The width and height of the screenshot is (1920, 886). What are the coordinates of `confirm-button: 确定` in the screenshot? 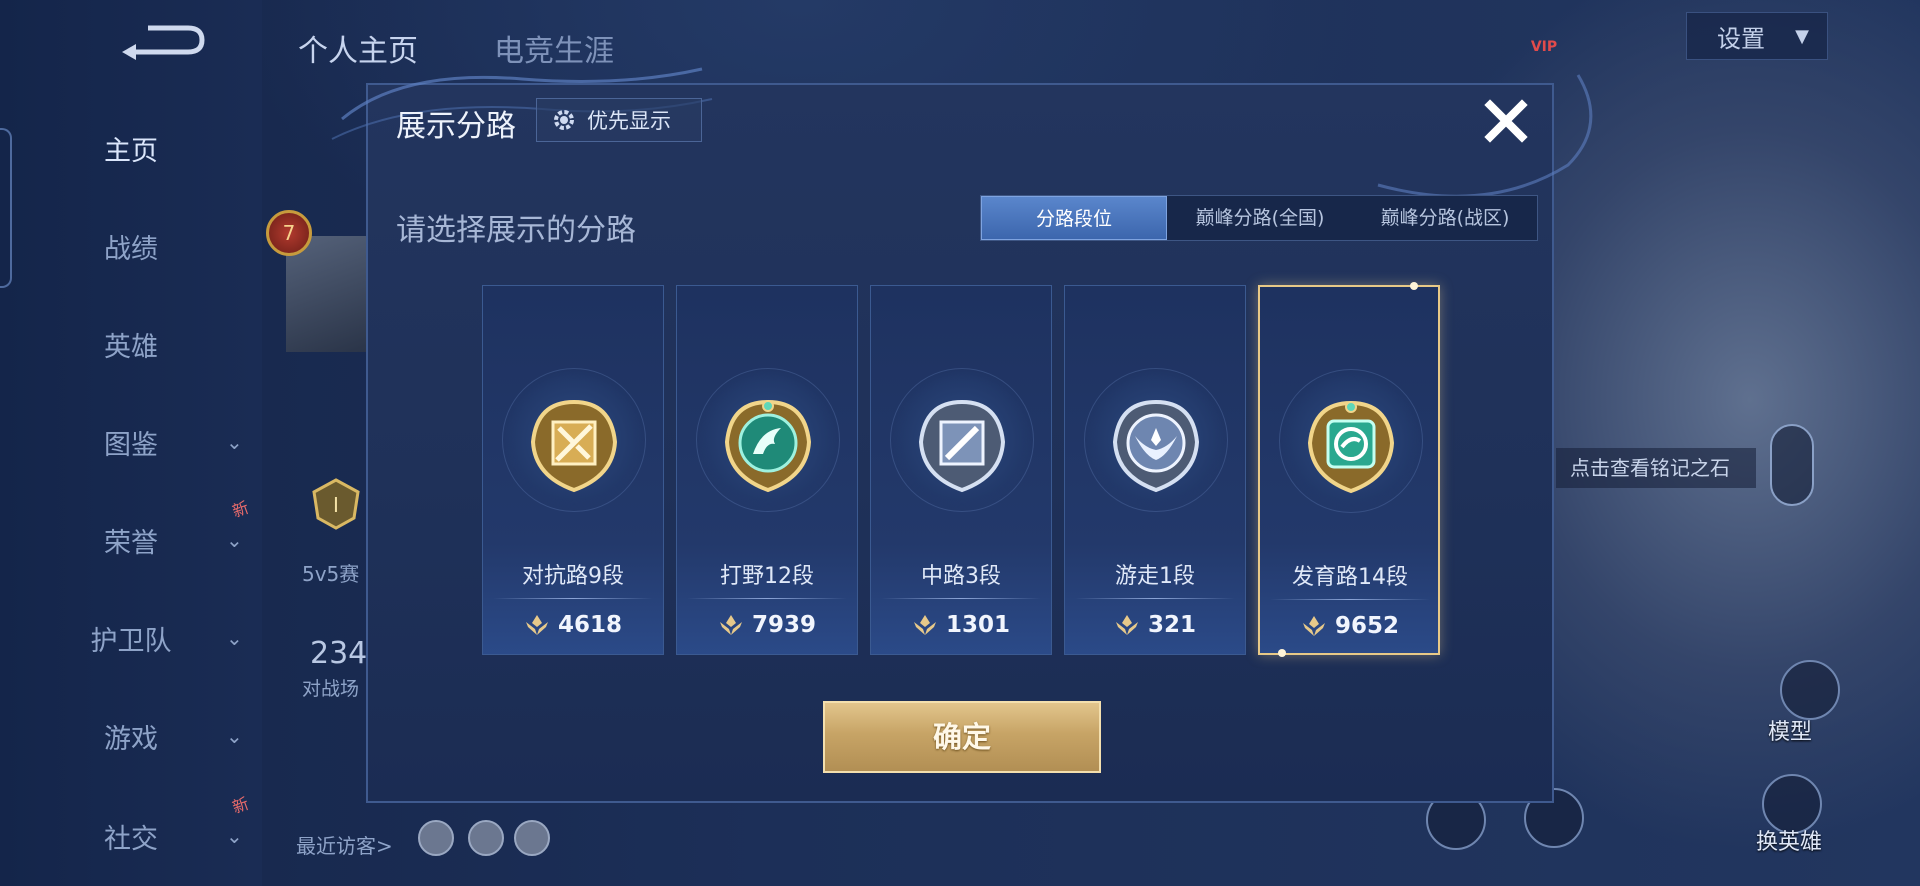 It's located at (962, 737).